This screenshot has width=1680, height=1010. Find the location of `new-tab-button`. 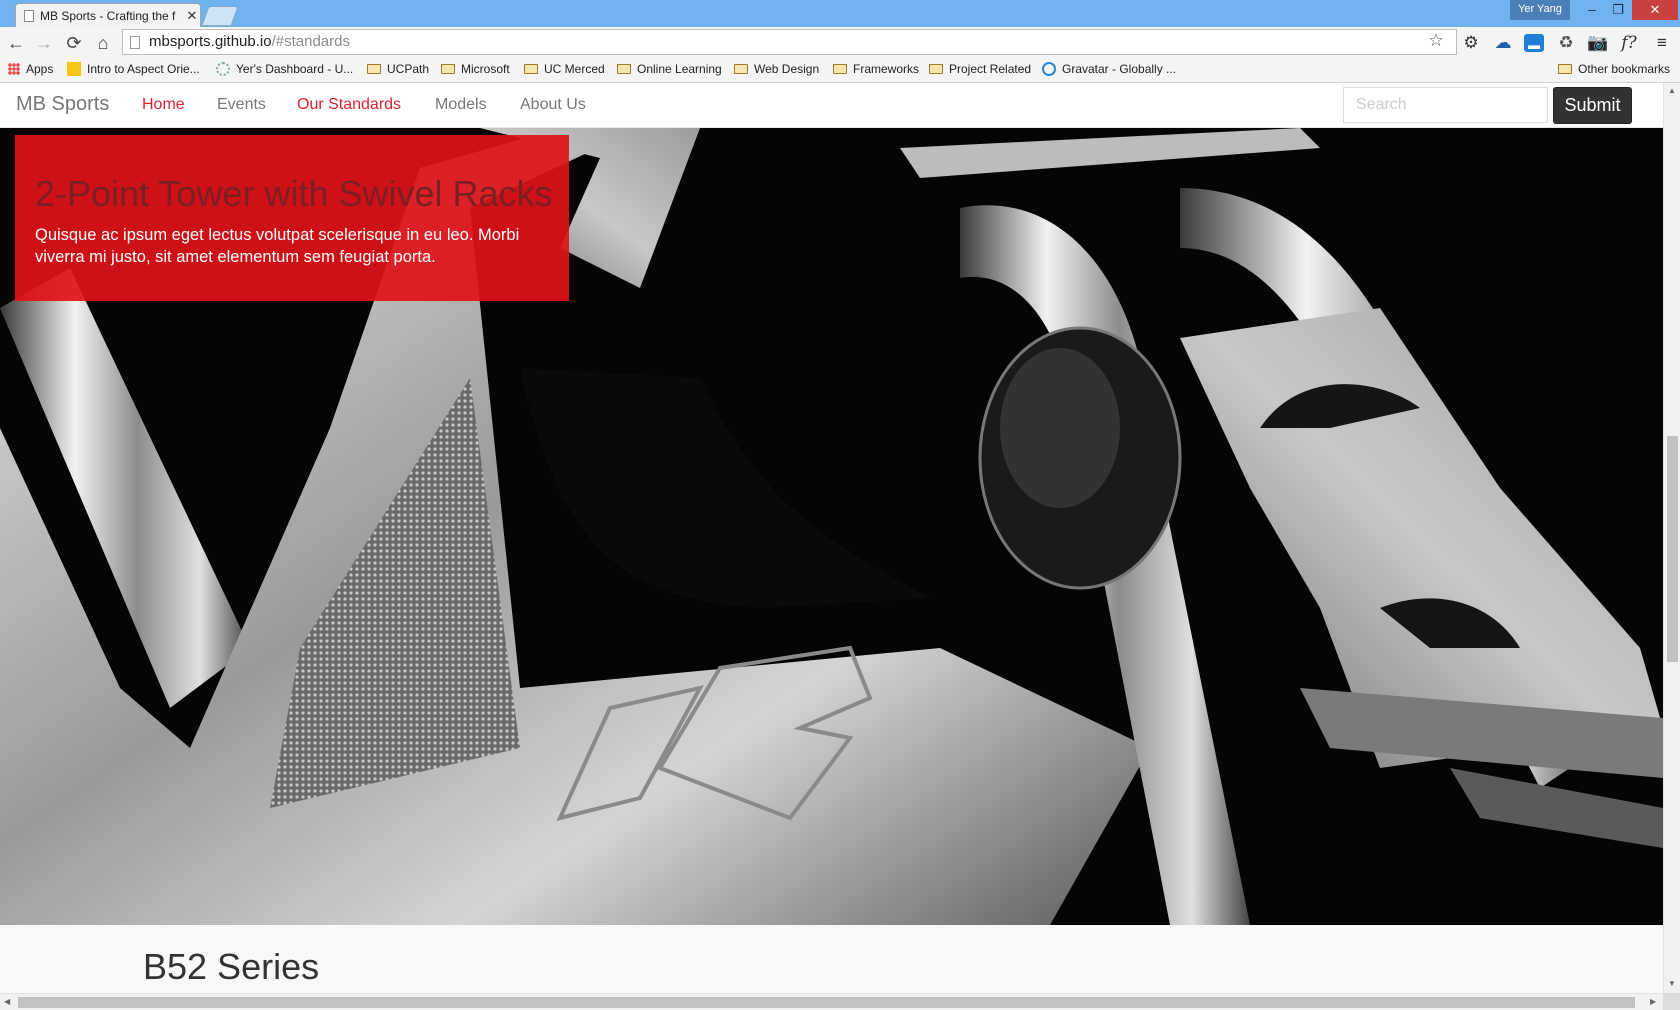

new-tab-button is located at coordinates (220, 16).